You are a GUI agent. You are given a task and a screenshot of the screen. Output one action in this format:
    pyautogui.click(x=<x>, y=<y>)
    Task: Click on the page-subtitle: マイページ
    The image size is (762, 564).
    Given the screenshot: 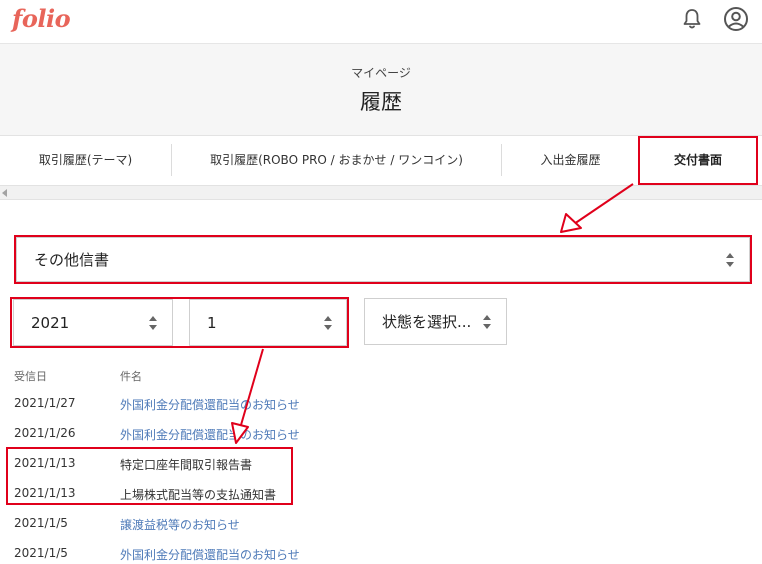 What is the action you would take?
    pyautogui.click(x=381, y=73)
    